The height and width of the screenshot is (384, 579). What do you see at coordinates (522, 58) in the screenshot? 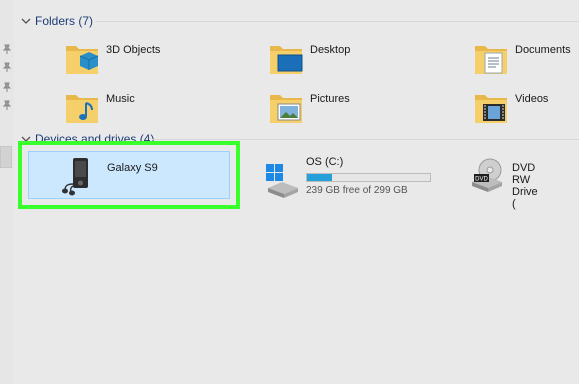
I see `folder-documents: Documents` at bounding box center [522, 58].